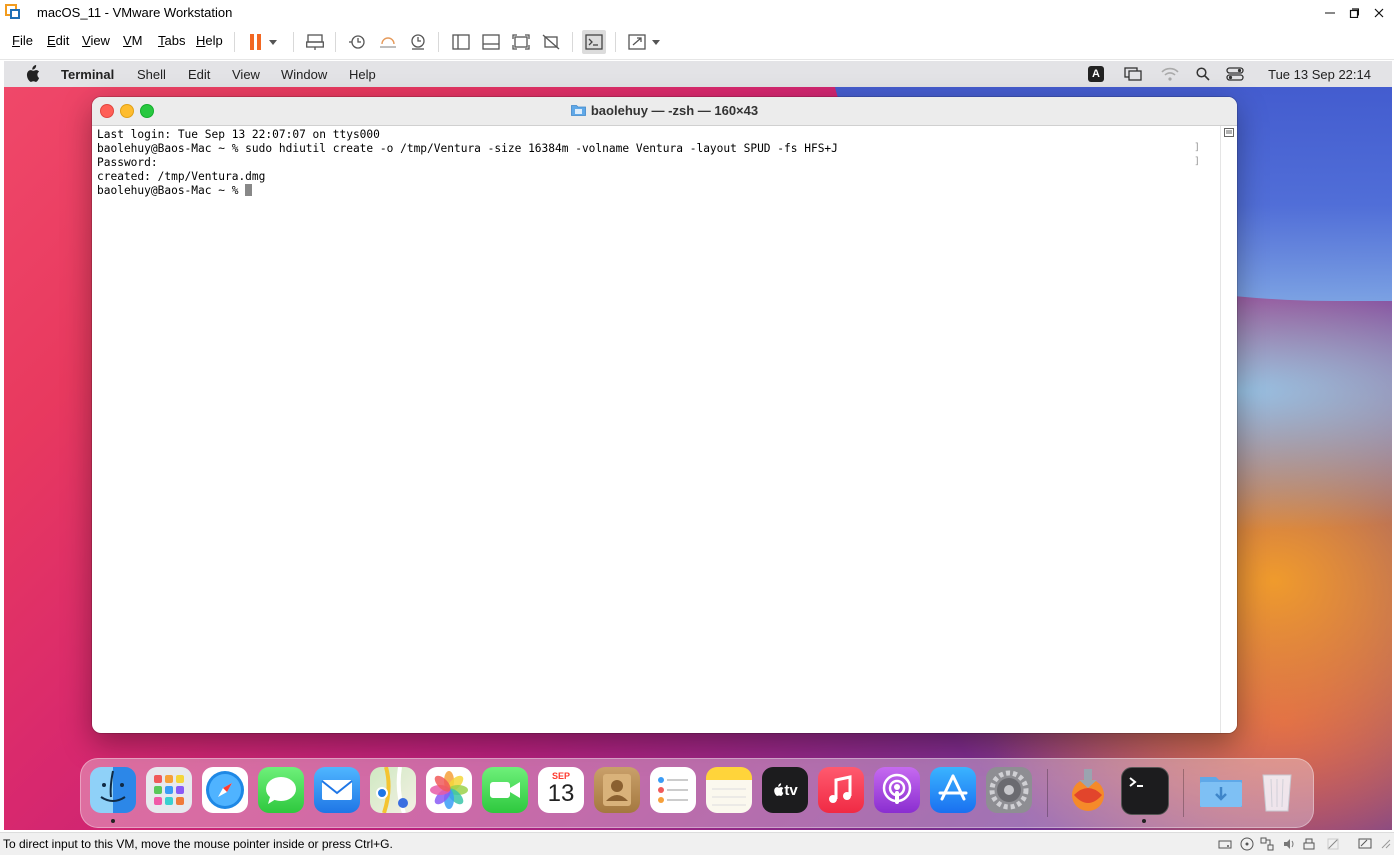 The height and width of the screenshot is (855, 1394). I want to click on tv-label: tv, so click(791, 790).